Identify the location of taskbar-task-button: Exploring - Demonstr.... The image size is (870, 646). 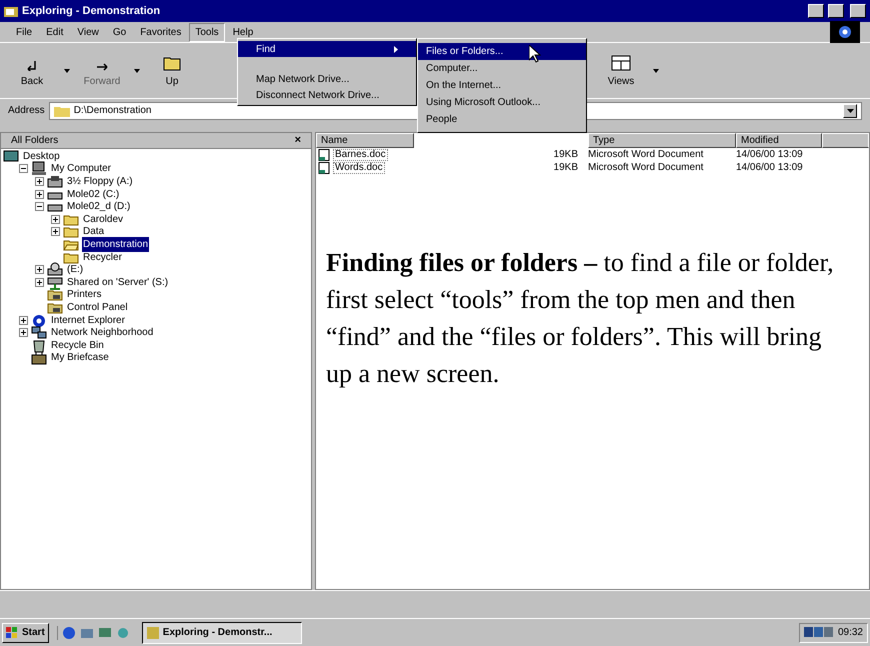
(222, 633).